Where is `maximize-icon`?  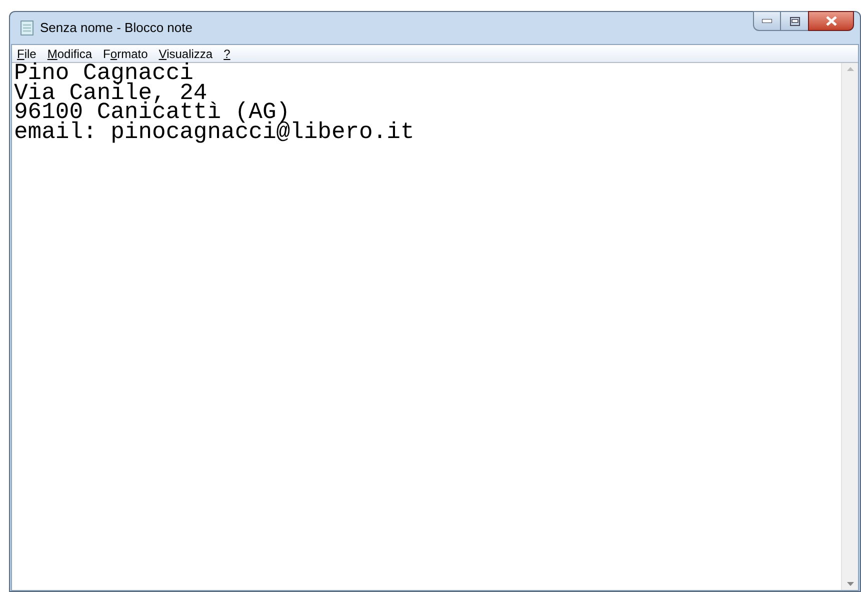
maximize-icon is located at coordinates (795, 21).